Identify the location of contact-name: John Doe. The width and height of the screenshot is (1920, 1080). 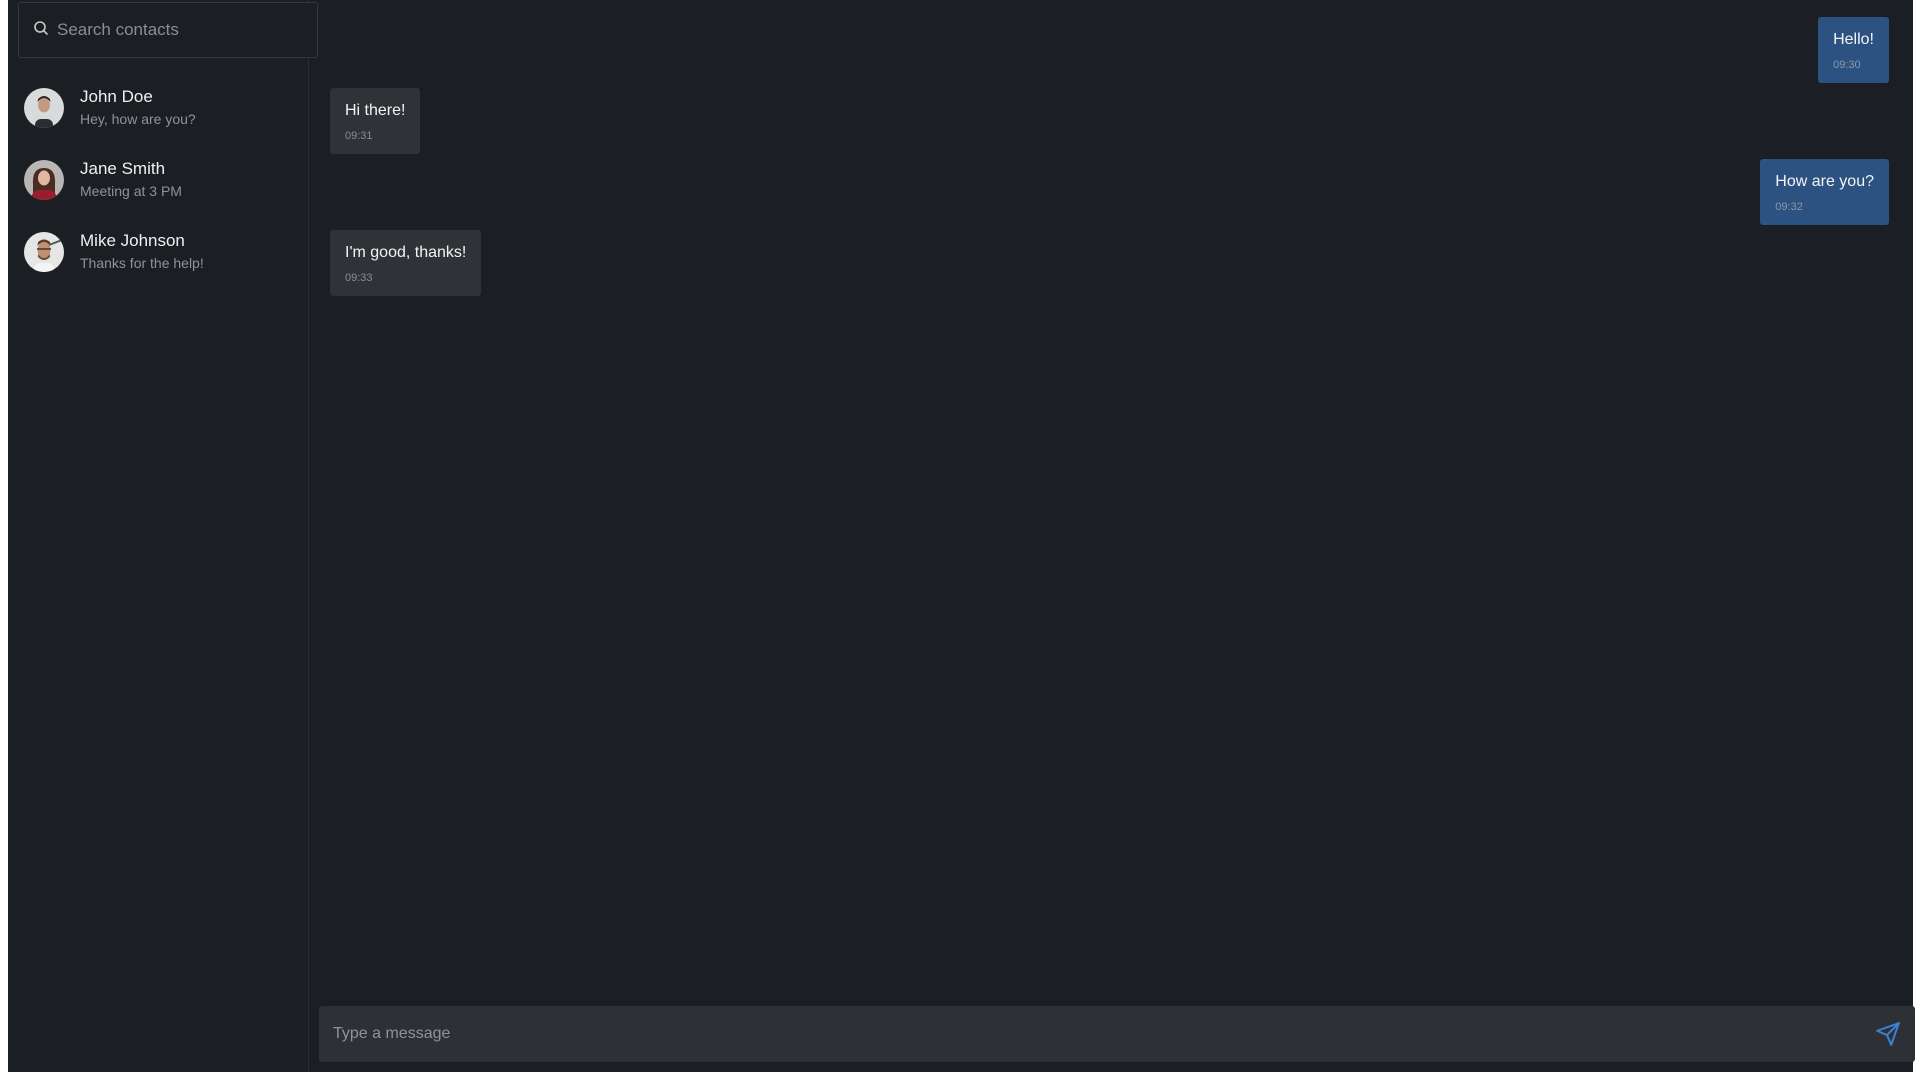
(116, 96).